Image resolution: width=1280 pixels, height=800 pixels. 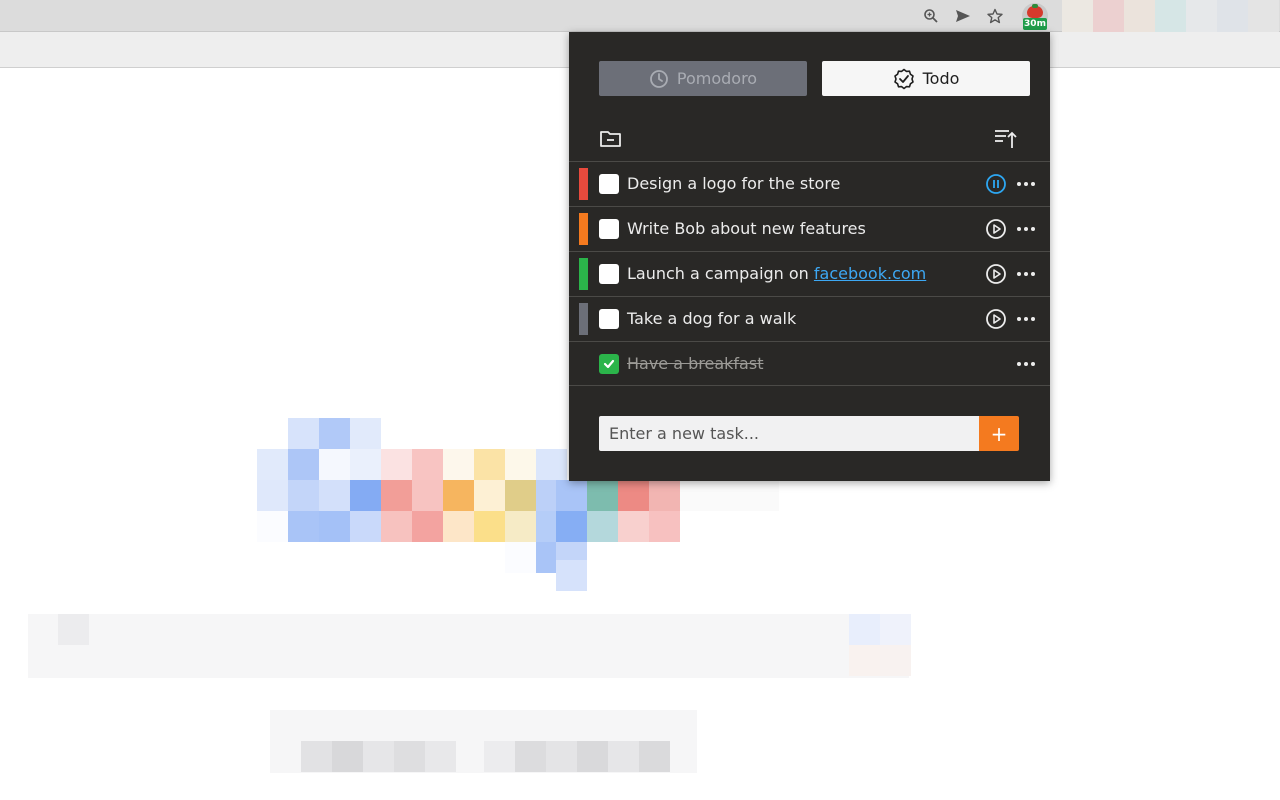 I want to click on checkmark-icon, so click(x=609, y=364).